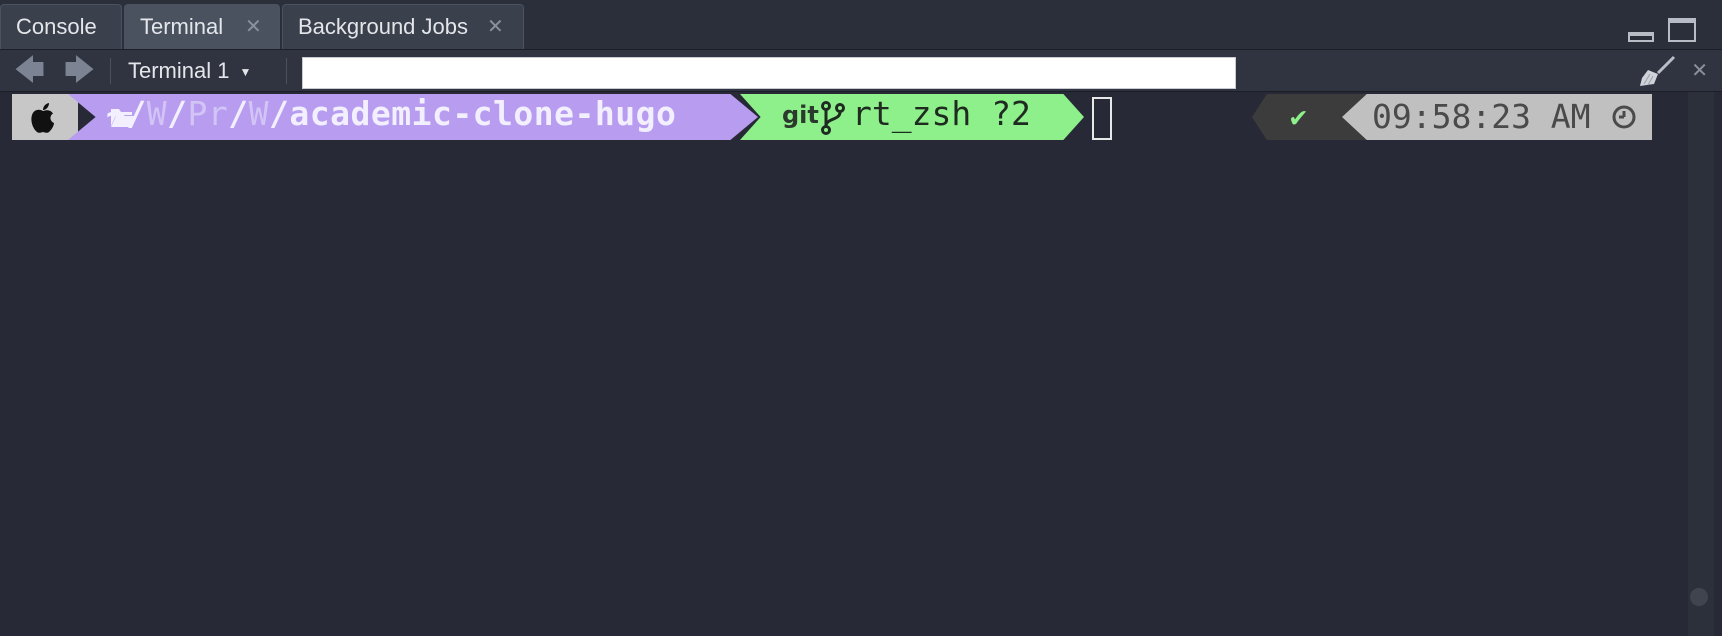 The width and height of the screenshot is (1722, 636). I want to click on path-abbrev-1: W, so click(157, 113).